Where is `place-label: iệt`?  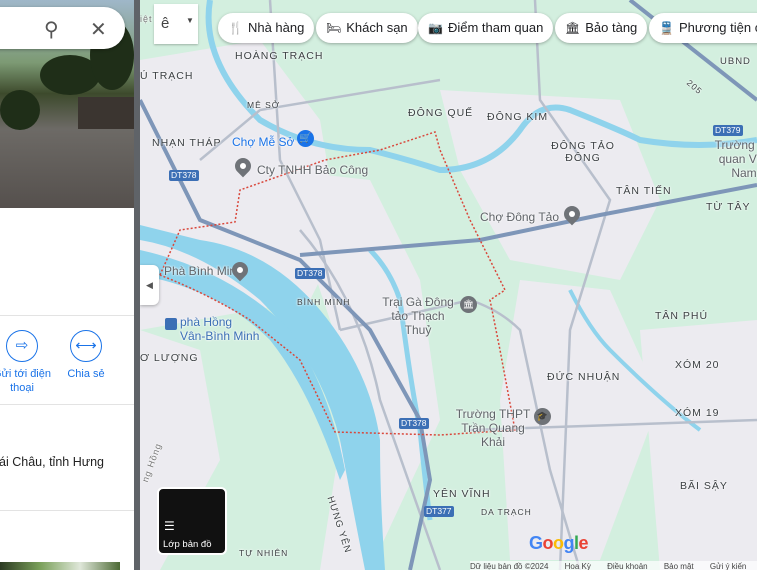
place-label: iệt is located at coordinates (146, 19).